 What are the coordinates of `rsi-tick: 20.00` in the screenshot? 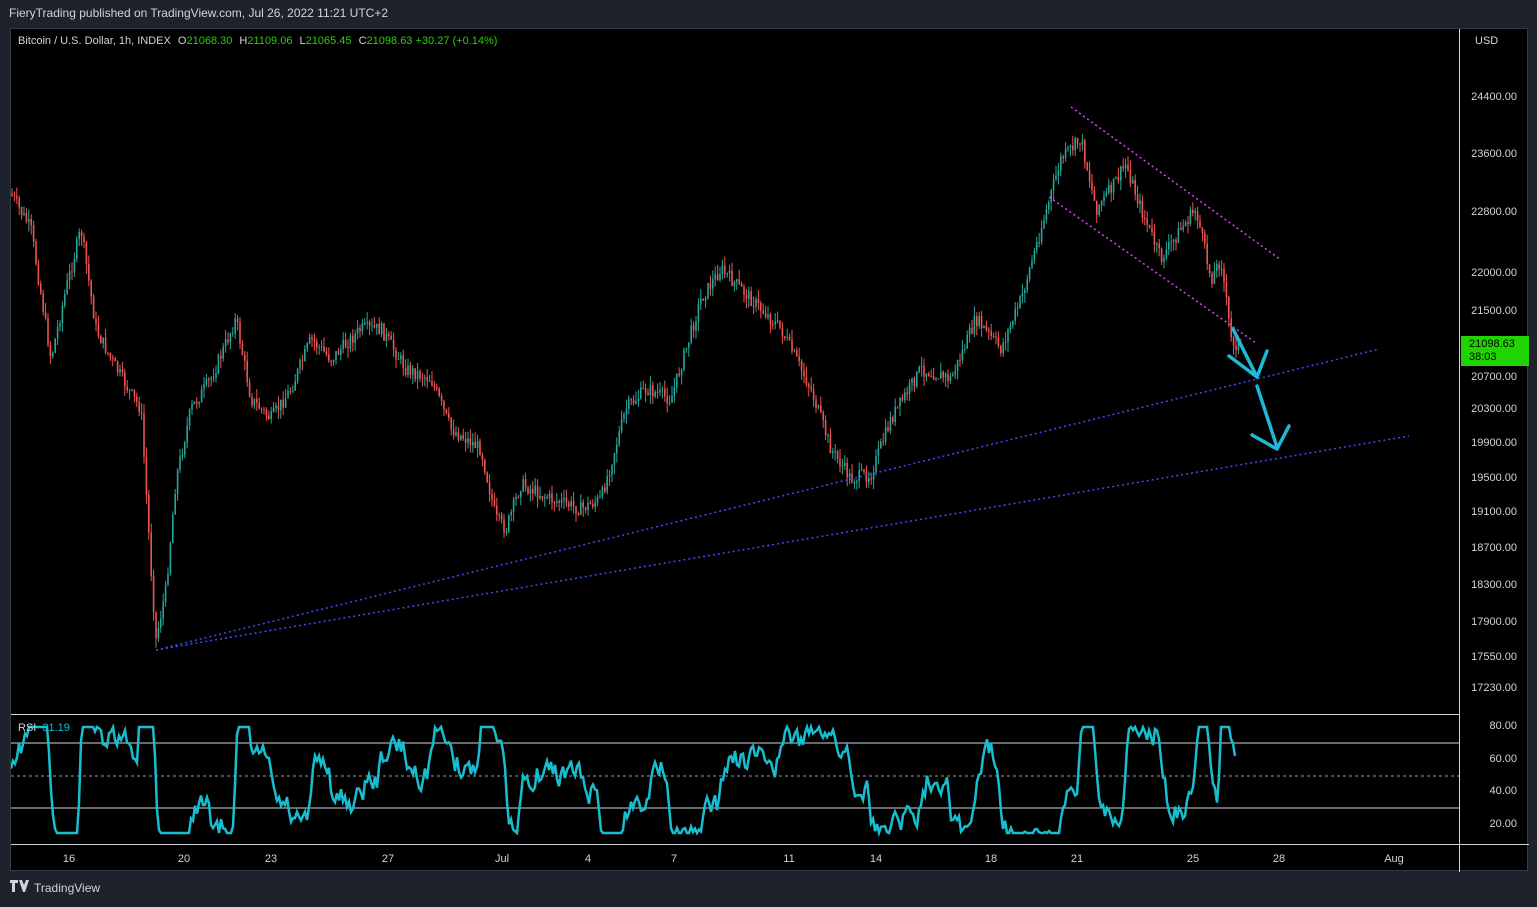 It's located at (1503, 824).